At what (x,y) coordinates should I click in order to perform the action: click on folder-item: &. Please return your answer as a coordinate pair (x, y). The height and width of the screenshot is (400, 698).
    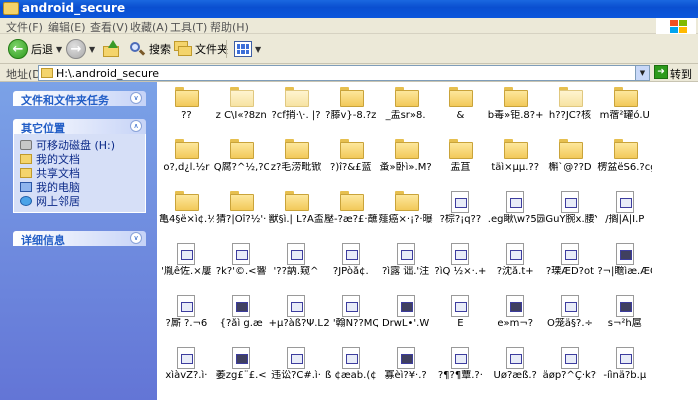
    Looking at the image, I should click on (460, 108).